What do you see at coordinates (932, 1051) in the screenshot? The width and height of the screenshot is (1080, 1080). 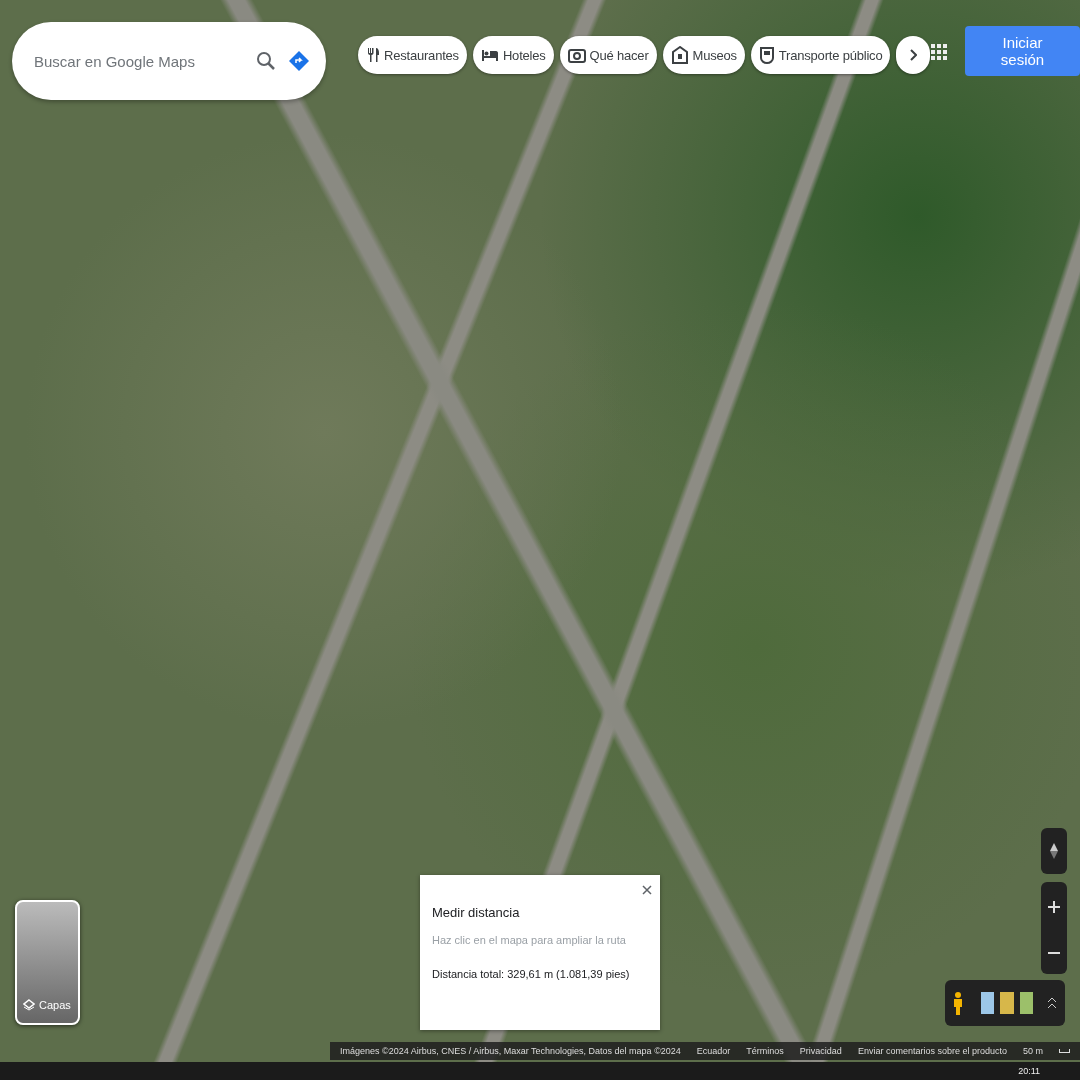 I see `footer-link: Enviar comentarios sobre el producto` at bounding box center [932, 1051].